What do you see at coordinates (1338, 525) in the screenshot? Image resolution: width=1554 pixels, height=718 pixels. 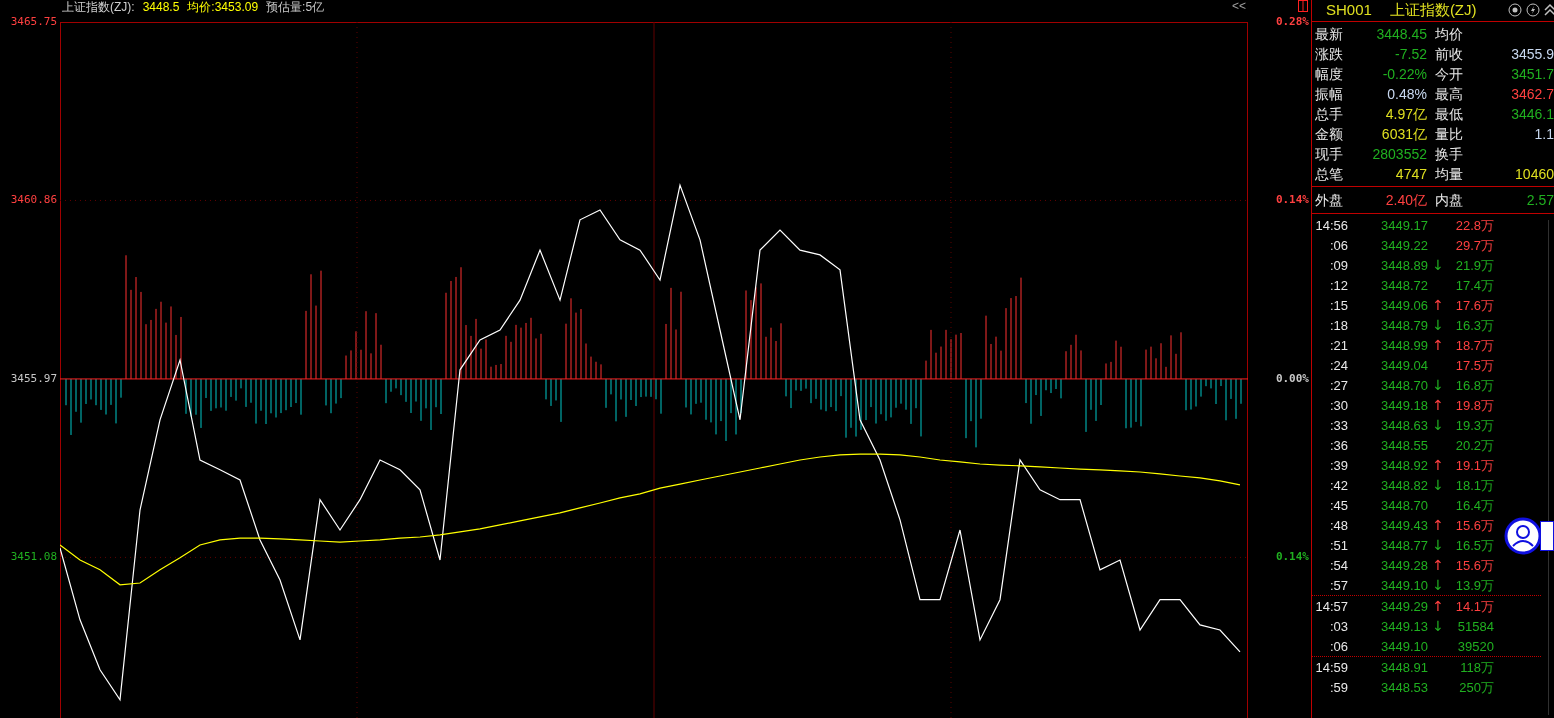 I see `tick-time: :48` at bounding box center [1338, 525].